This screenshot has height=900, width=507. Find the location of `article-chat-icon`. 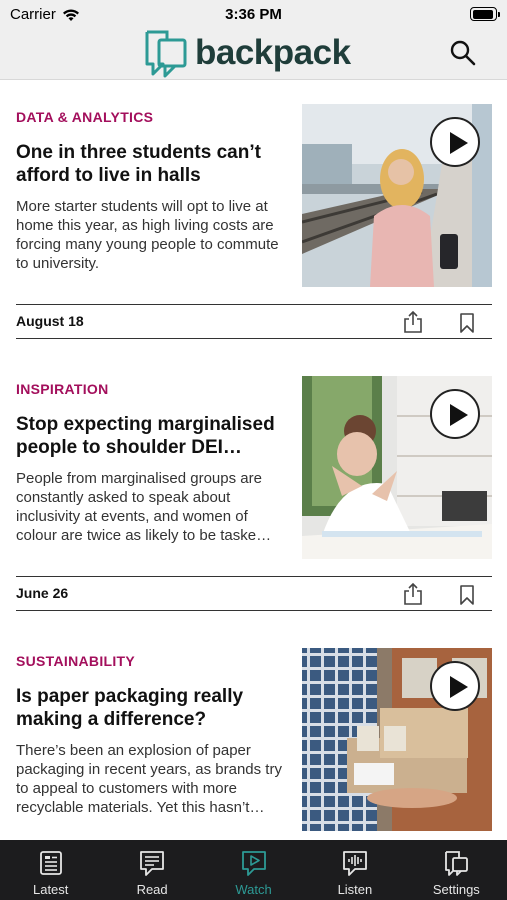

article-chat-icon is located at coordinates (152, 863).